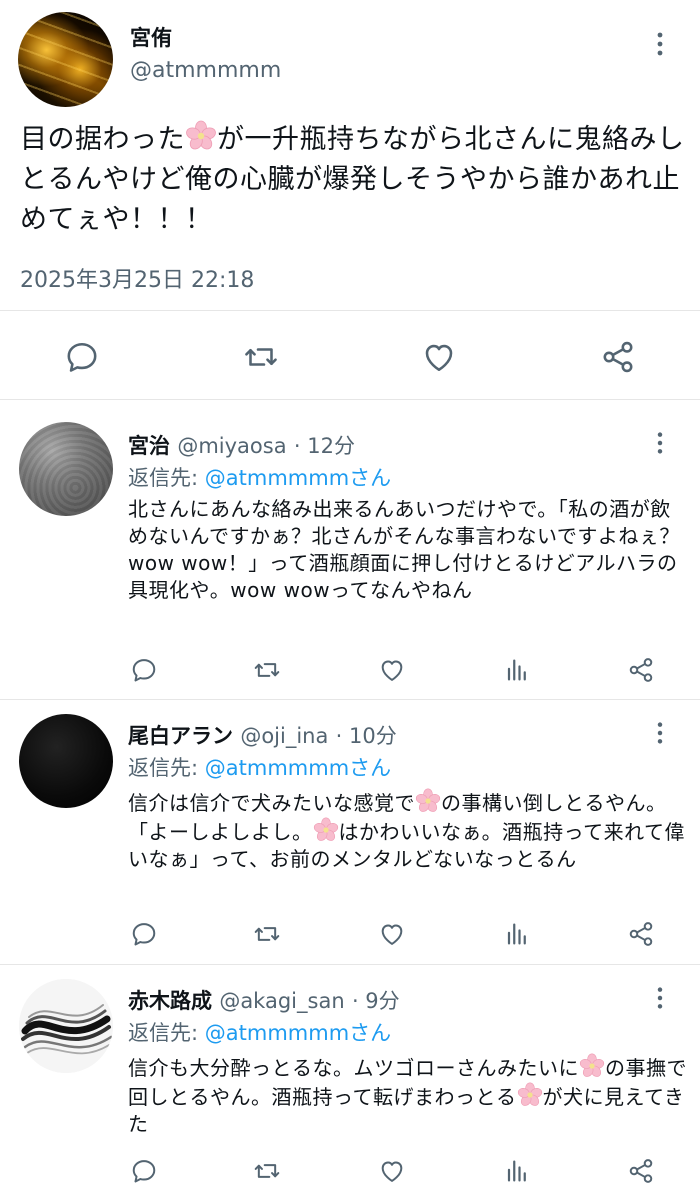 The height and width of the screenshot is (1200, 700). I want to click on display-name: 宮治, so click(149, 446).